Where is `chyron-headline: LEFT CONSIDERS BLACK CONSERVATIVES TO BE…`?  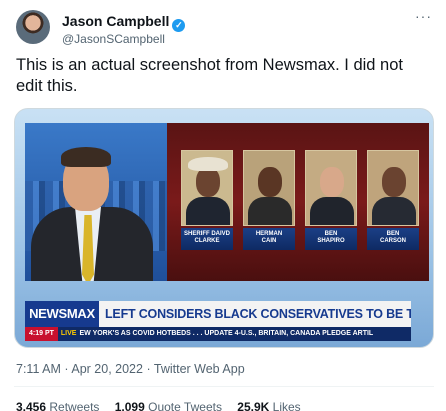 chyron-headline: LEFT CONSIDERS BLACK CONSERVATIVES TO BE… is located at coordinates (255, 314).